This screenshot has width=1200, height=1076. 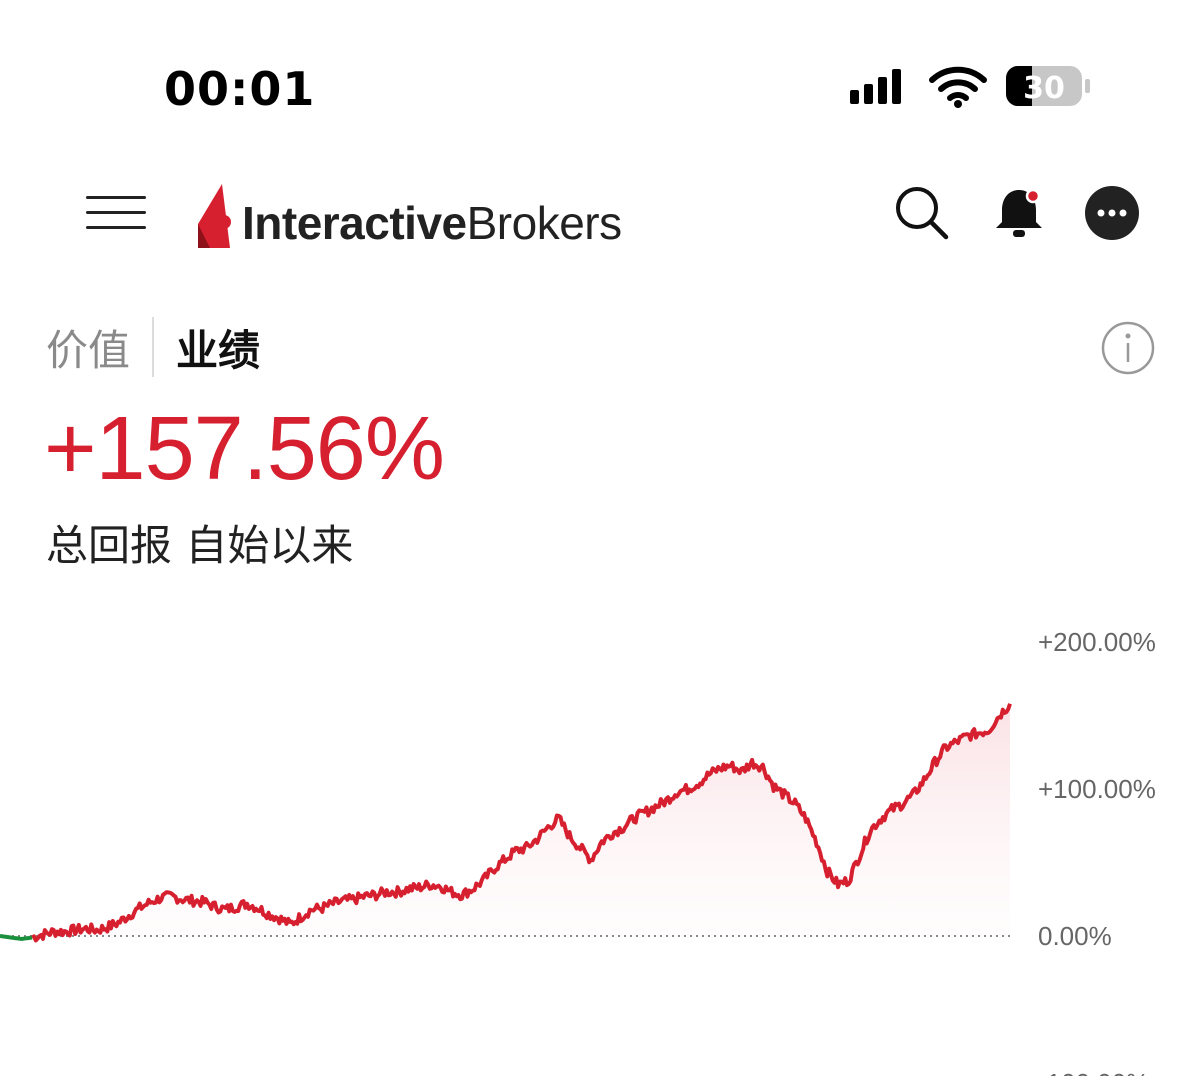 I want to click on tab-value: 价值, so click(x=99, y=347).